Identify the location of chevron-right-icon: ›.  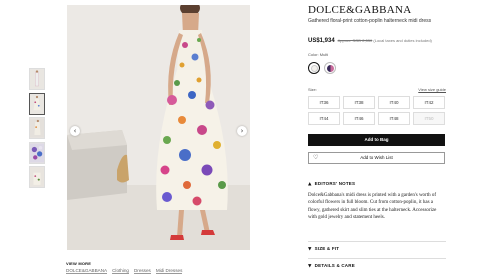
(242, 131).